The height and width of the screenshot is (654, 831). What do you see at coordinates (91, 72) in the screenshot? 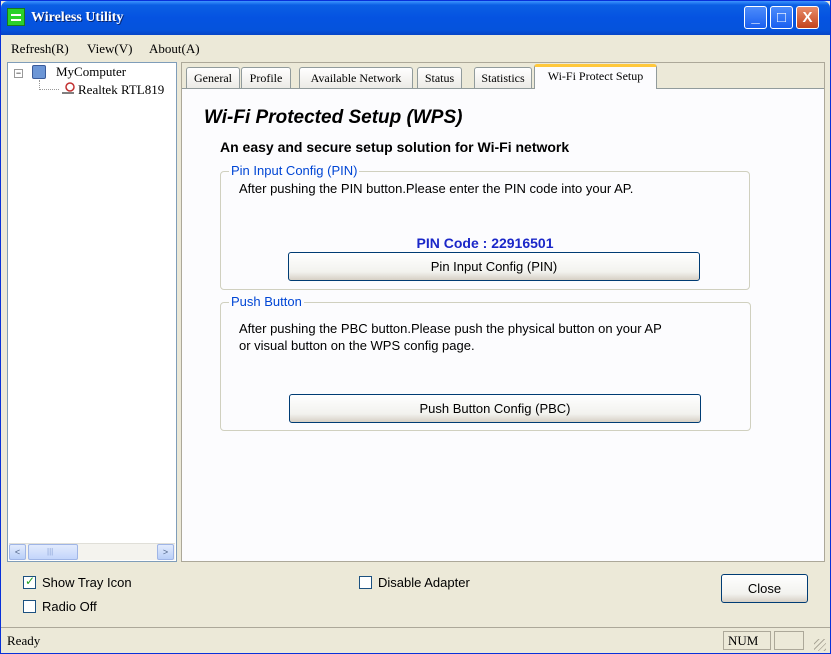
I see `tree-item-mycomputer: MyComputer` at bounding box center [91, 72].